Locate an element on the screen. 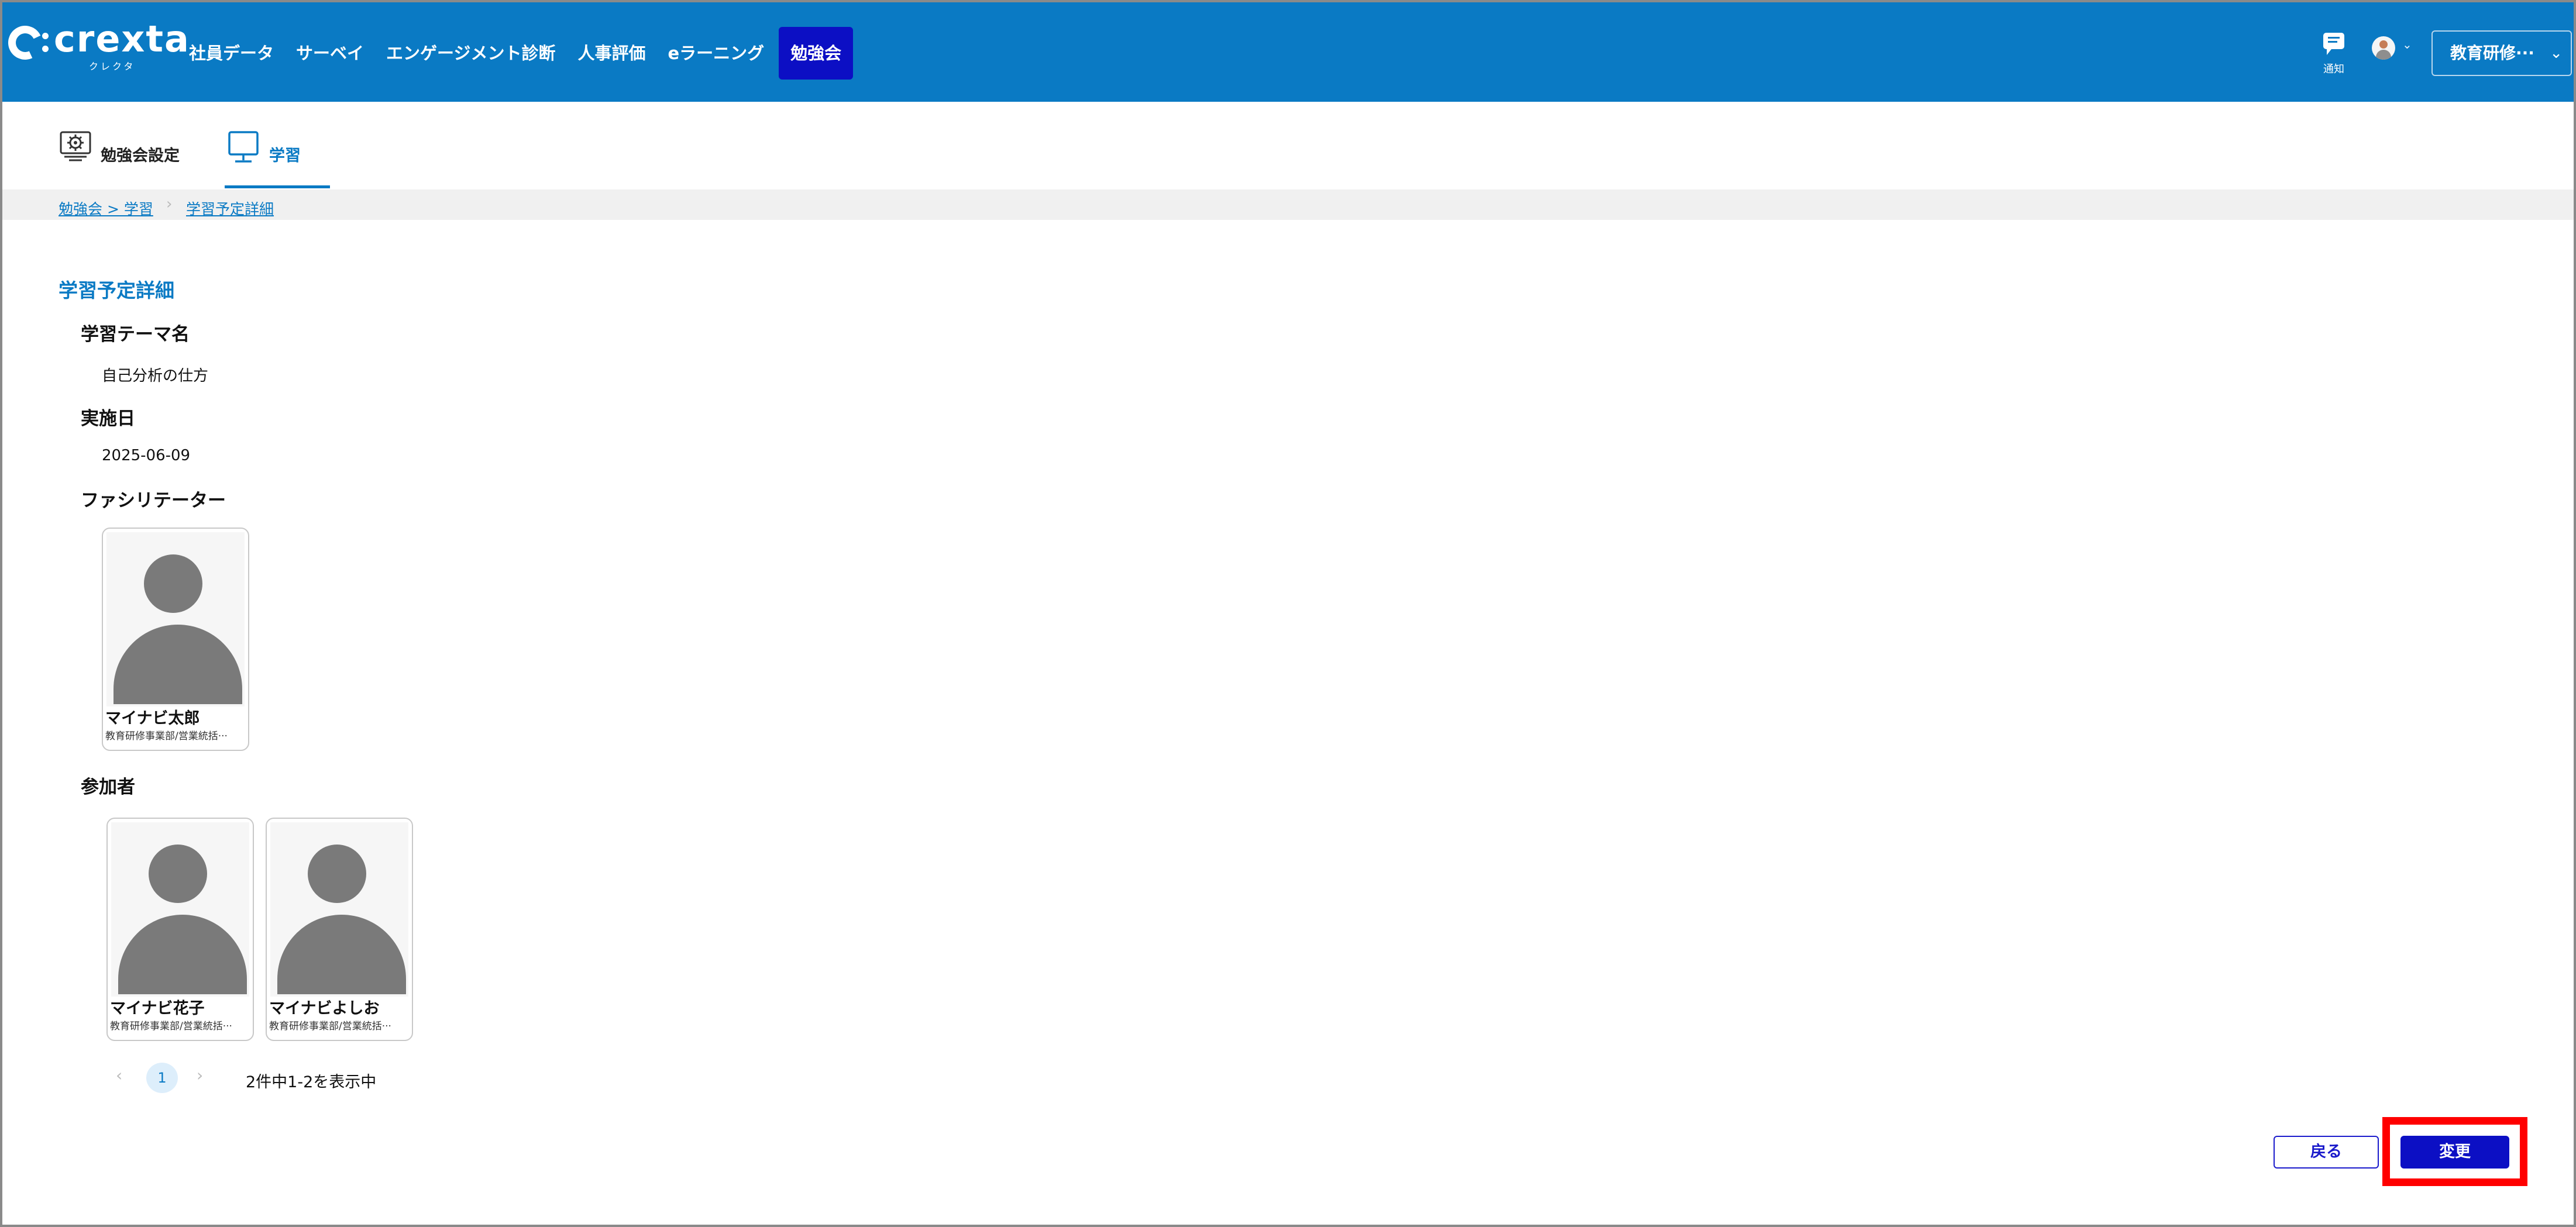 The image size is (2576, 1227). theme-value: 自己分析の仕方 is located at coordinates (155, 376).